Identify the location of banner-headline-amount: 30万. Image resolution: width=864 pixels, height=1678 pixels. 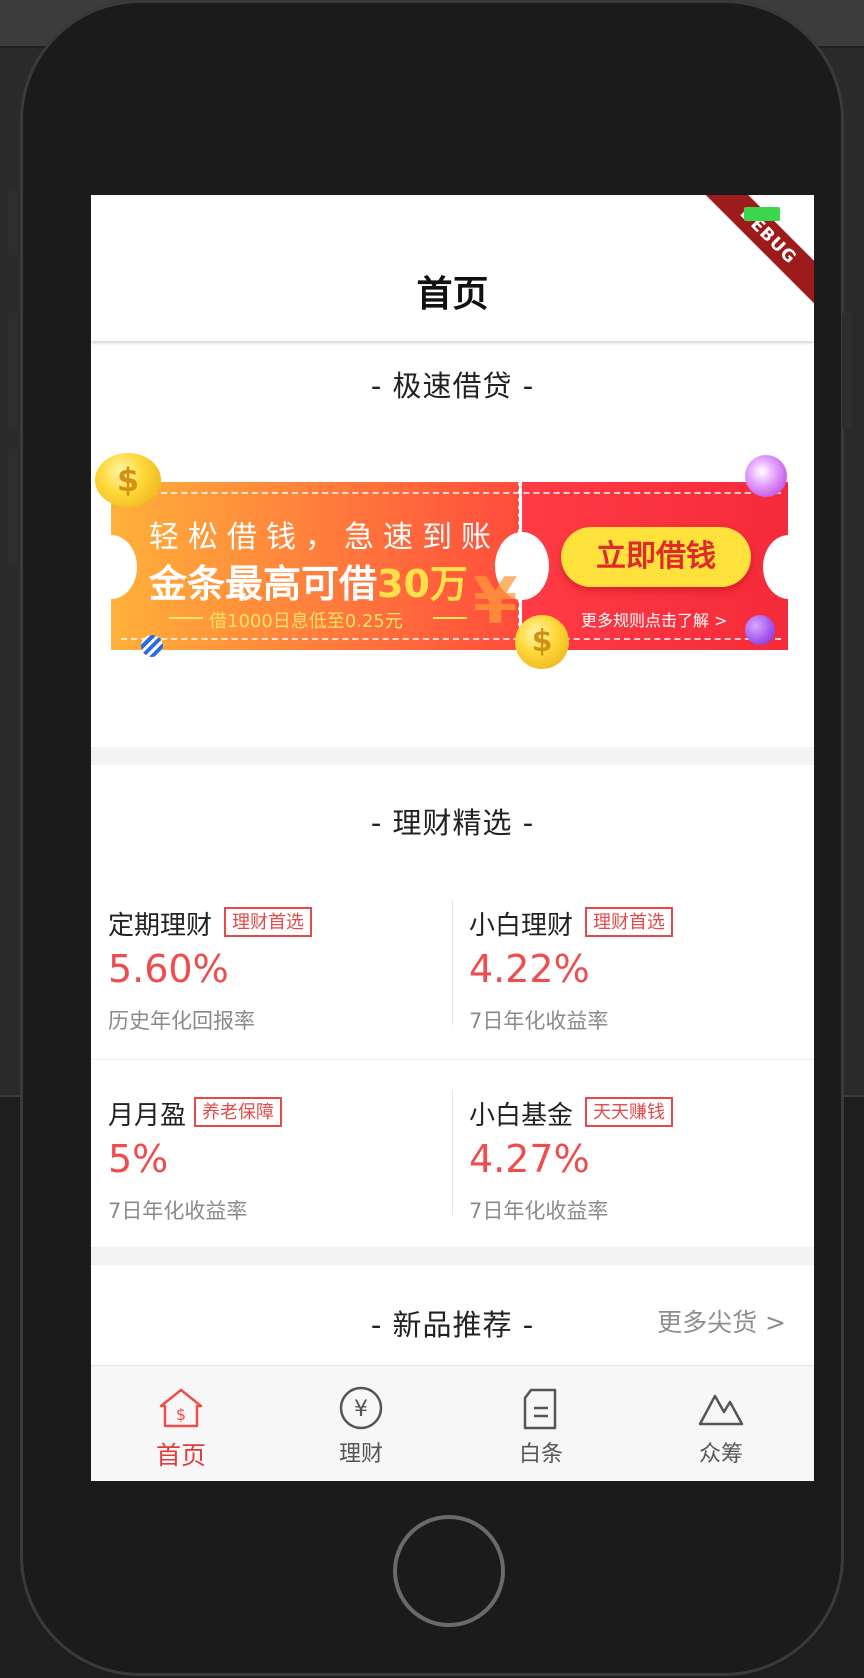
(422, 584).